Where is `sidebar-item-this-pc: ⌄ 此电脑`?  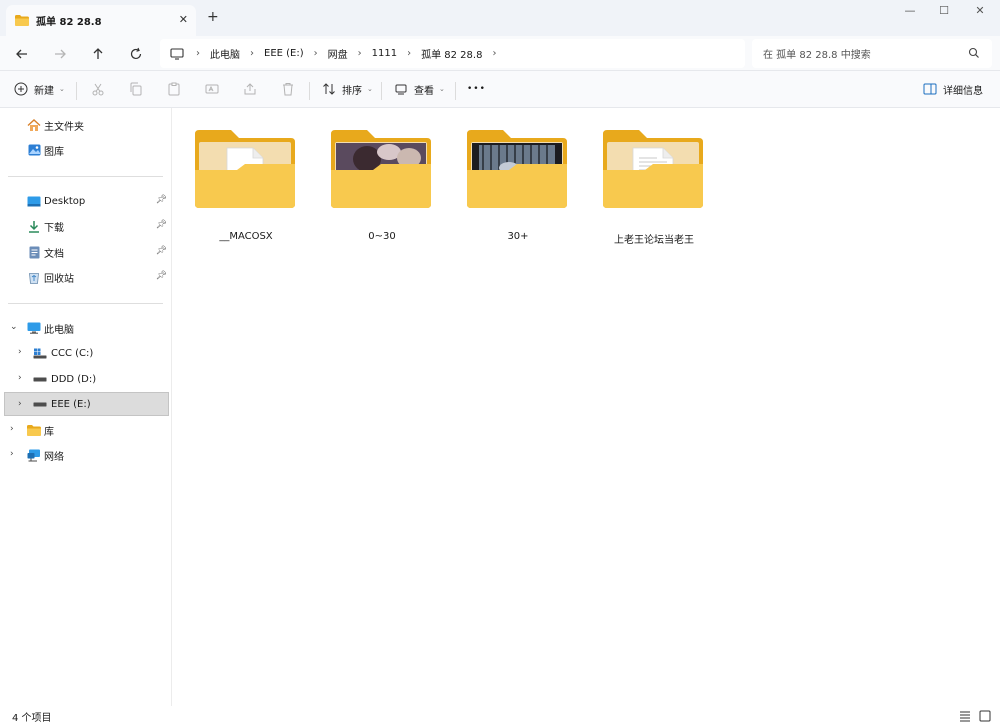
sidebar-item-this-pc: ⌄ 此电脑 is located at coordinates (86, 328).